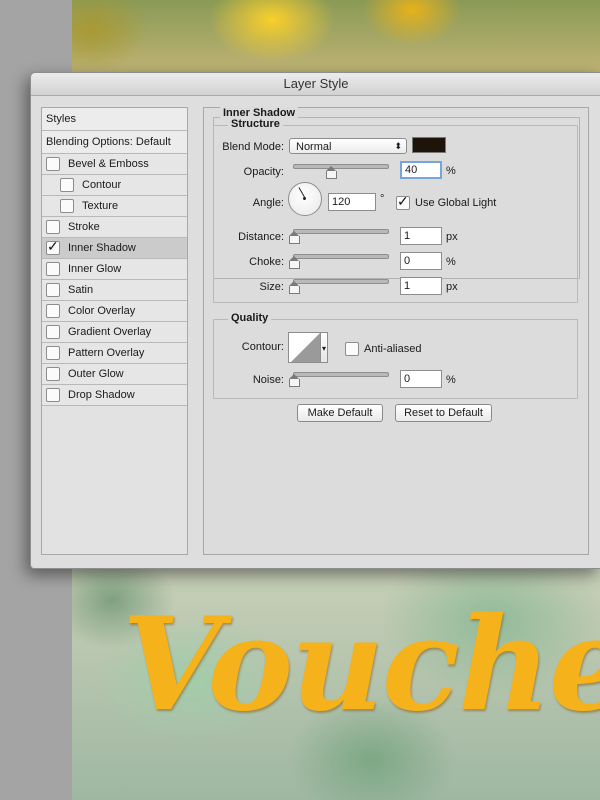 The image size is (600, 800). Describe the element at coordinates (84, 227) in the screenshot. I see `style-item-label: Stroke` at that location.